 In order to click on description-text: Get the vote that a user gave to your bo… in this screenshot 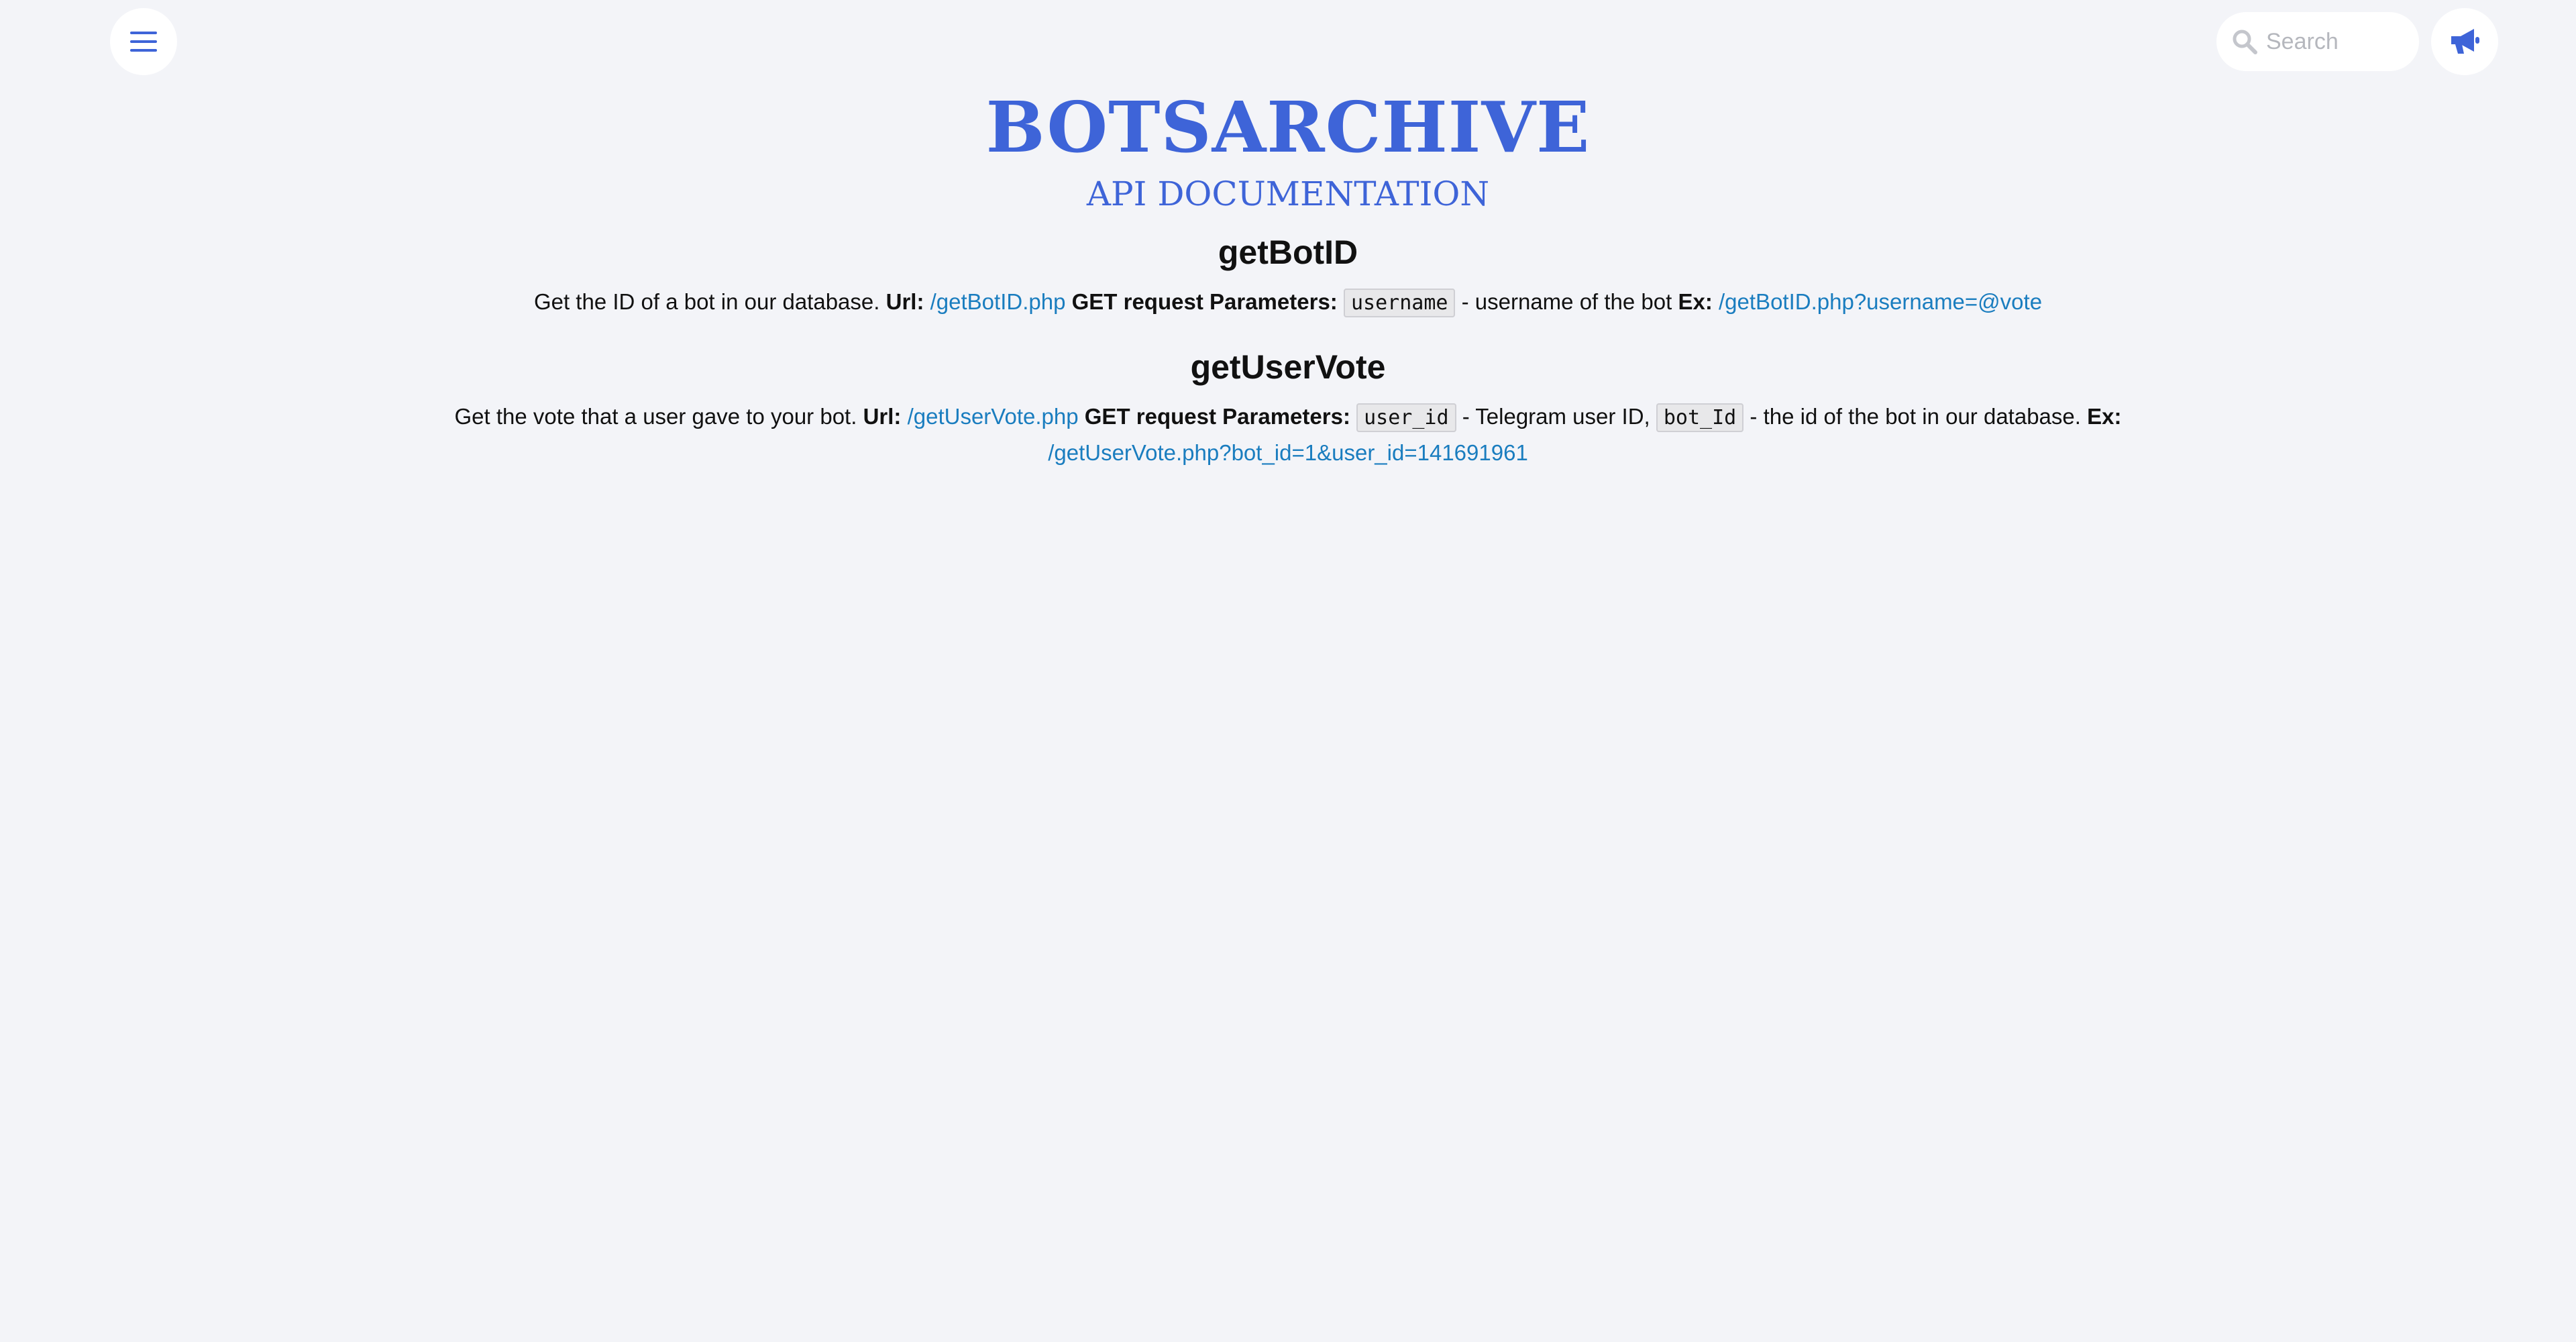, I will do `click(655, 416)`.